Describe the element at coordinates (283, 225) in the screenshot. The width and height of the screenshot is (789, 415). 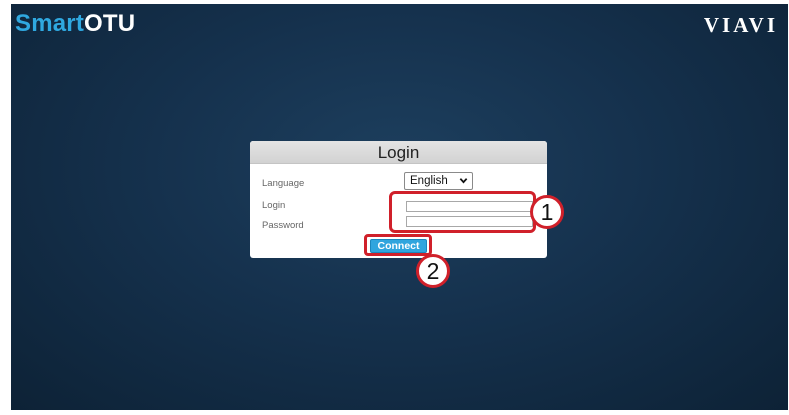
I see `password-label: Password` at that location.